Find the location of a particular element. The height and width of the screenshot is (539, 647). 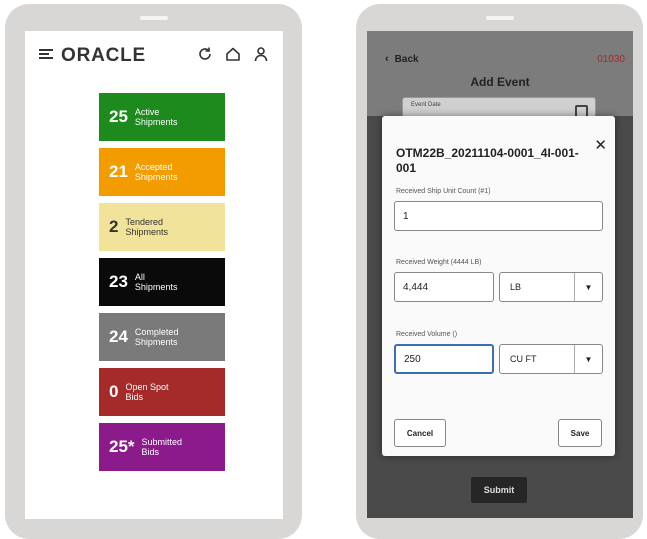

volume-unit-select: CU FT ▼ is located at coordinates (551, 359).